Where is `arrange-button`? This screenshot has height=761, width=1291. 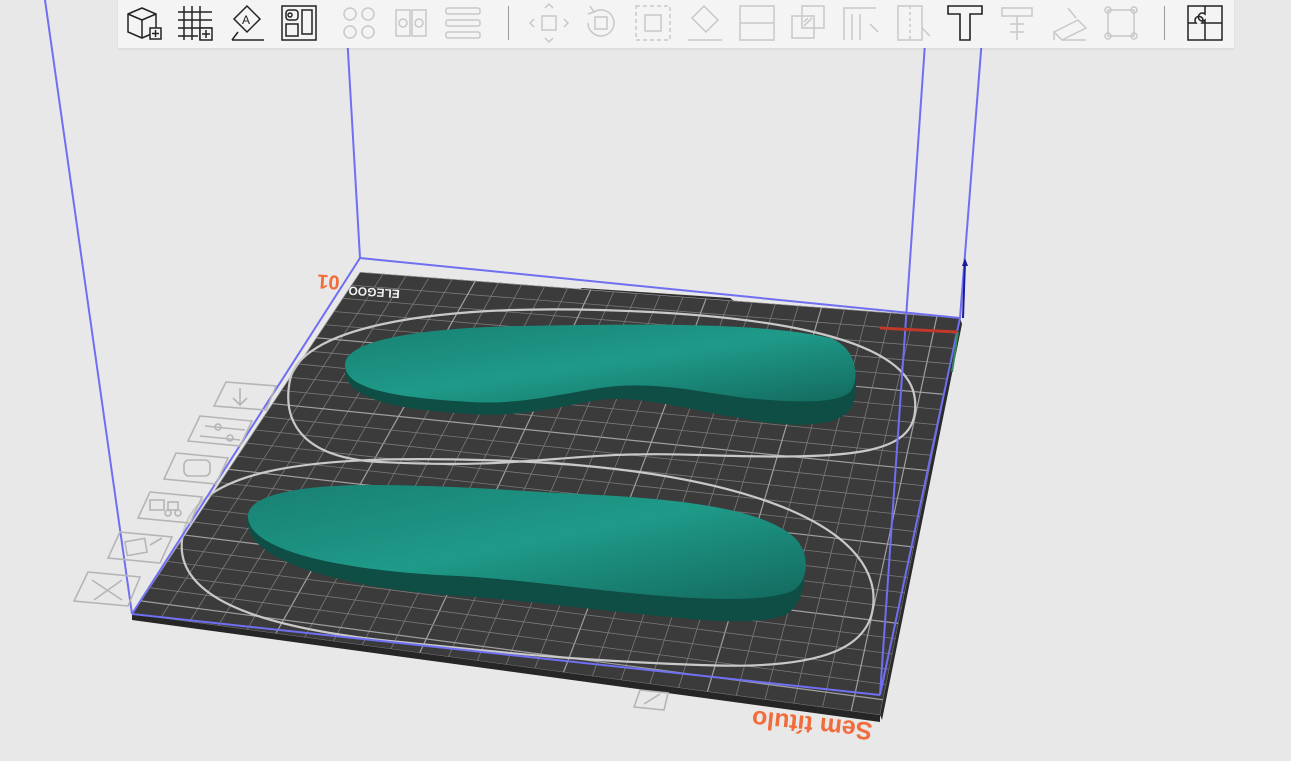
arrange-button is located at coordinates (299, 23).